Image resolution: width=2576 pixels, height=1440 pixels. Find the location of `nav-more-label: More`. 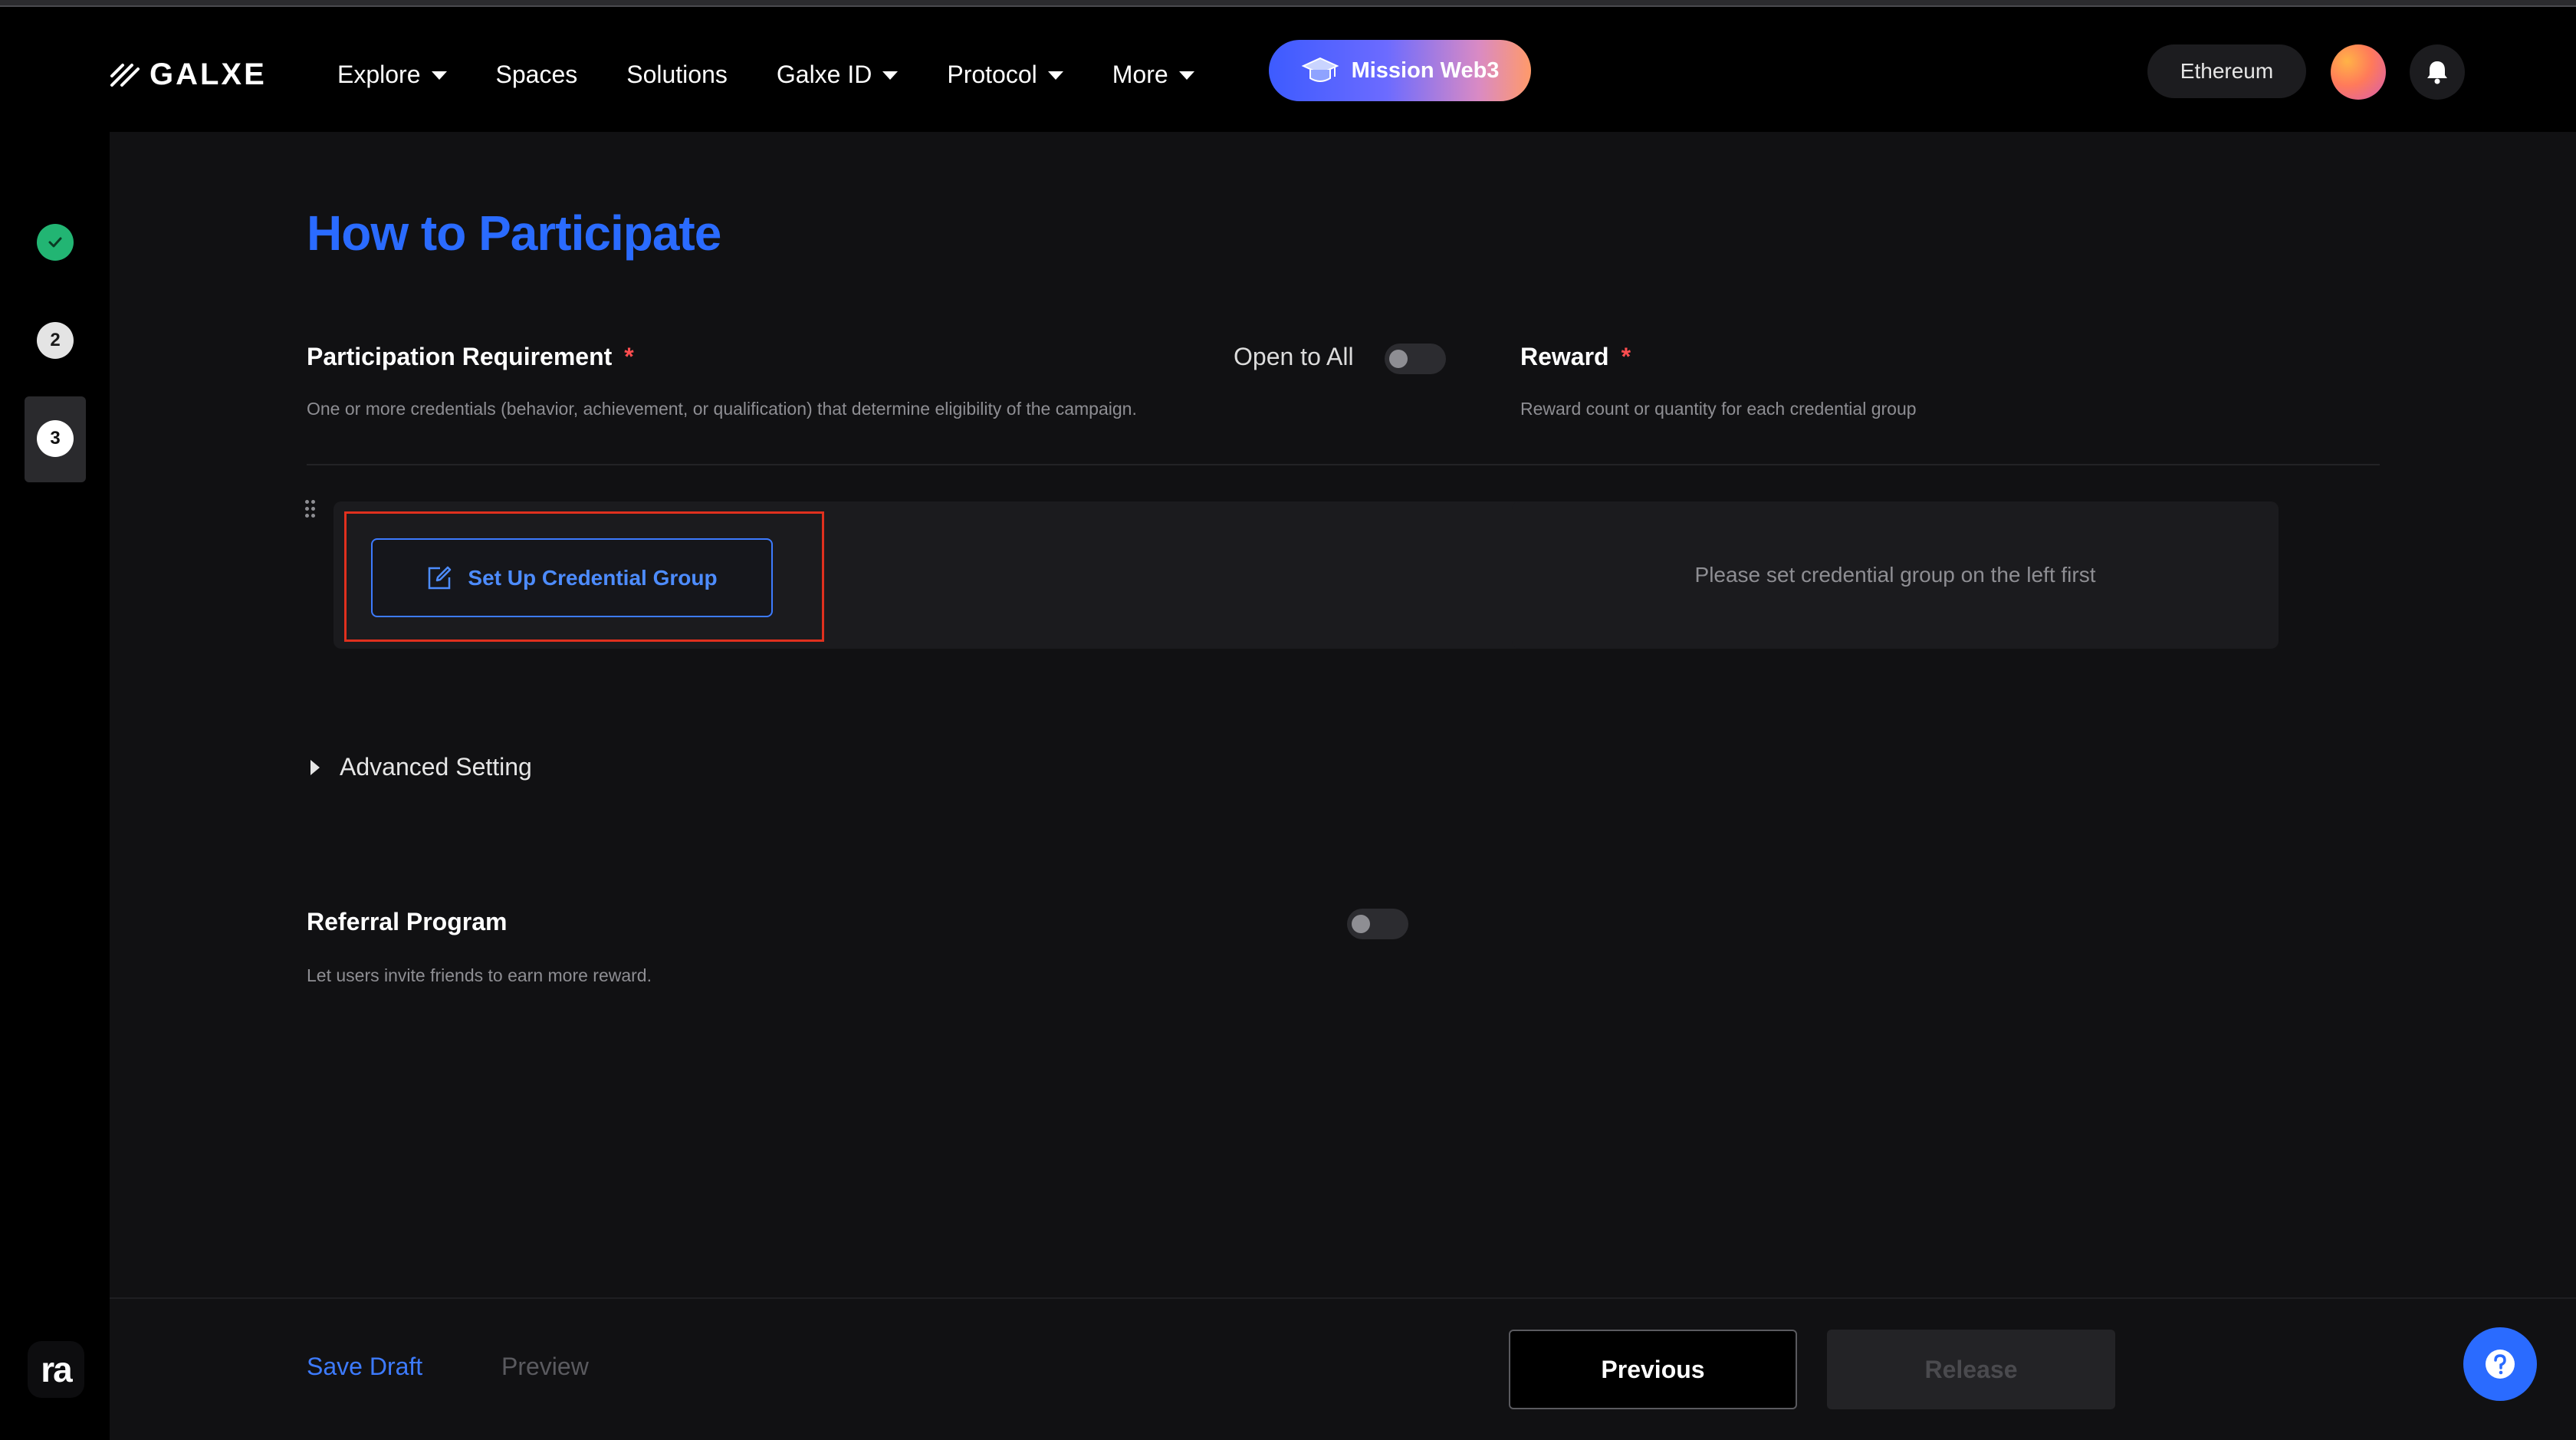

nav-more-label: More is located at coordinates (1140, 74).